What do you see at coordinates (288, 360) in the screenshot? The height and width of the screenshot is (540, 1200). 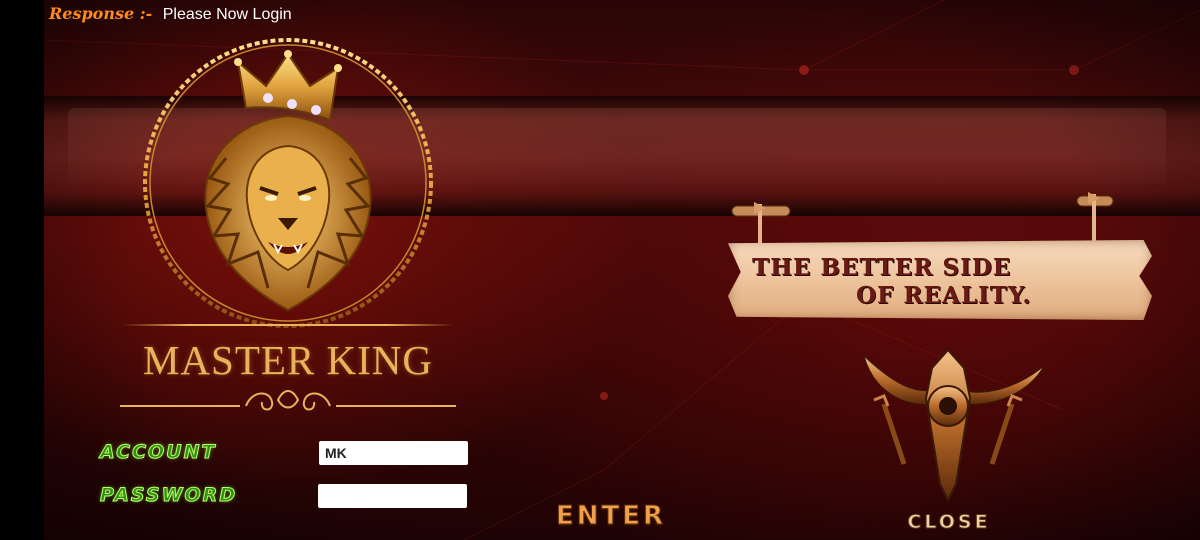 I see `brand-title: MASTER KING` at bounding box center [288, 360].